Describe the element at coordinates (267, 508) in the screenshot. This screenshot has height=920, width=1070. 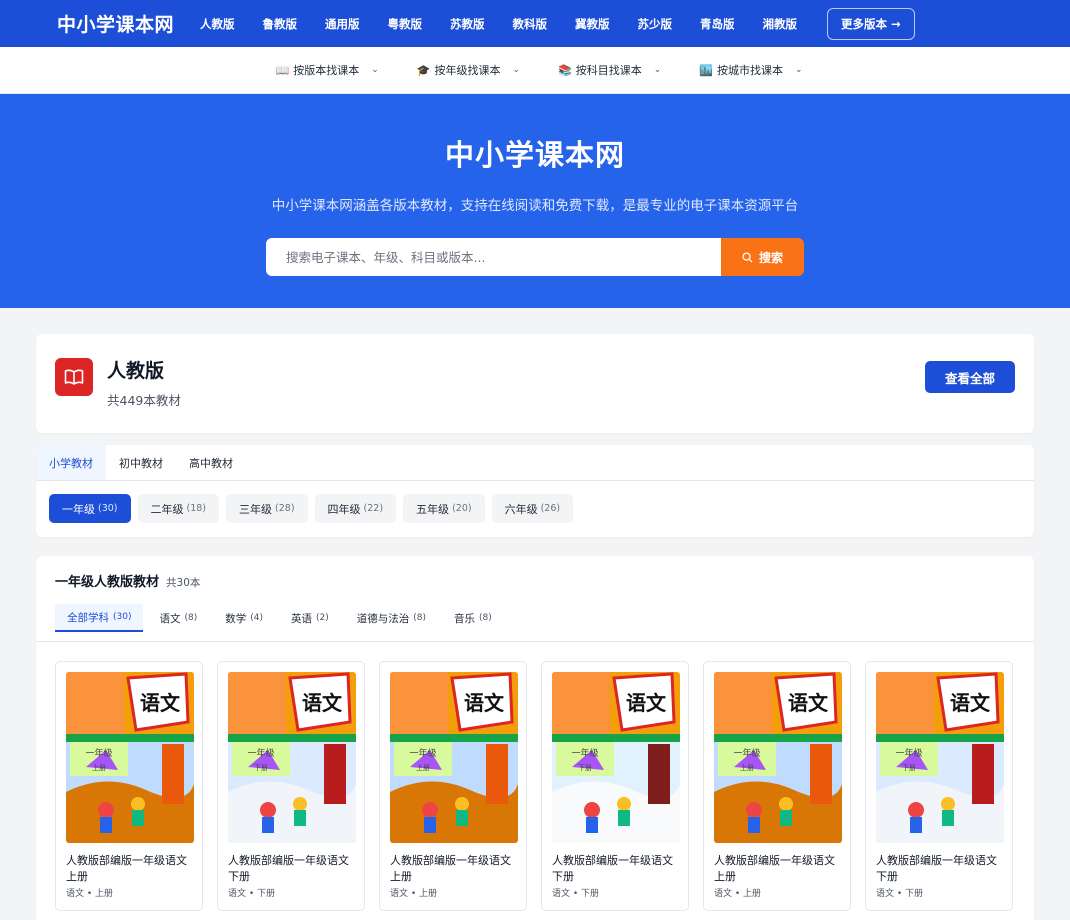
I see `grade-button: 三年级 (28)` at that location.